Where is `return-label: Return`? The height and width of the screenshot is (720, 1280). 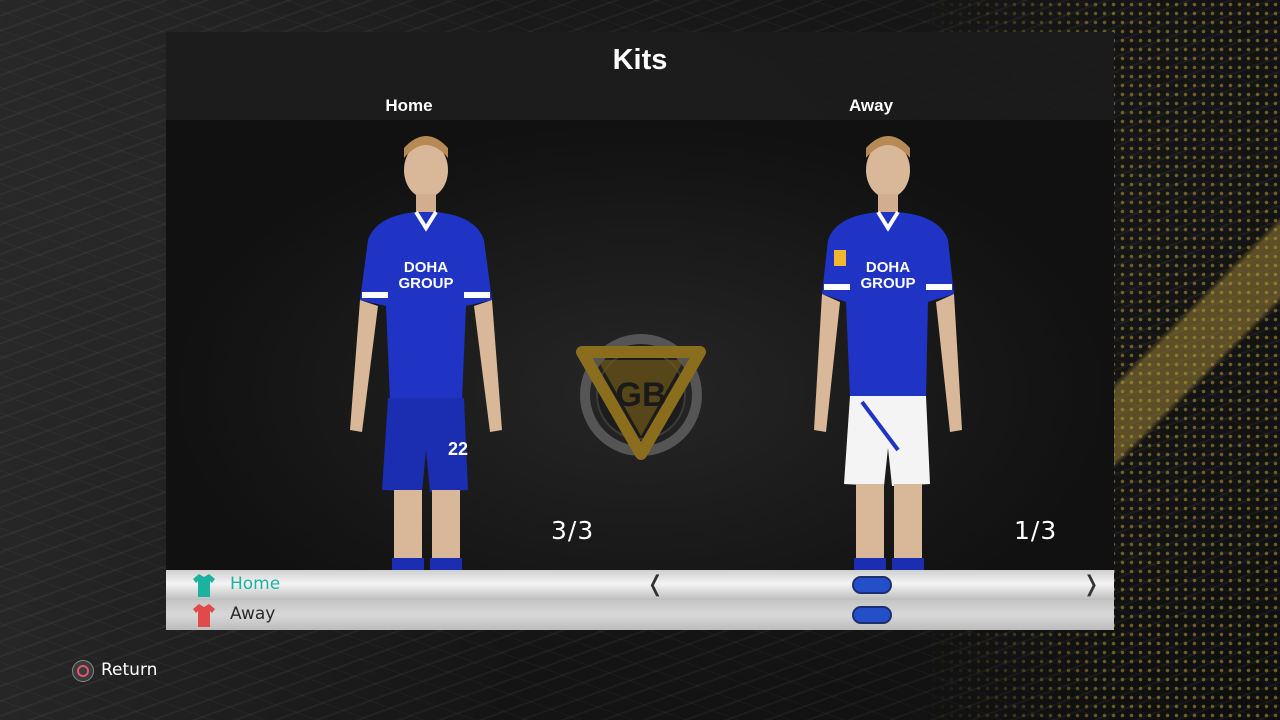
return-label: Return is located at coordinates (129, 670).